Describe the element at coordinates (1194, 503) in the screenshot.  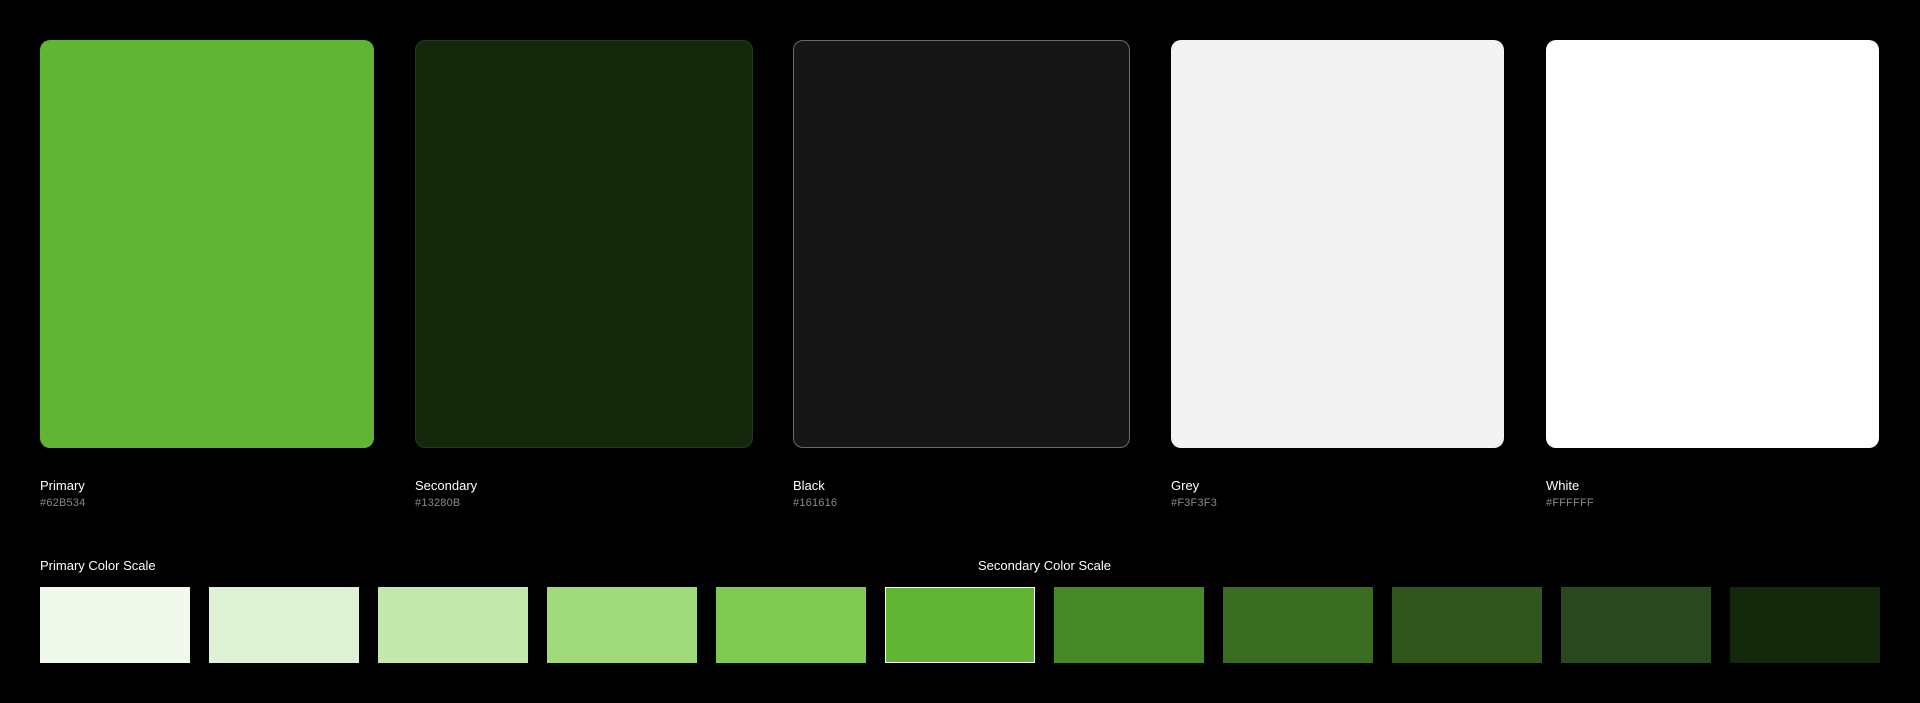
I see `swatch-grey-hex: #F3F3F3` at that location.